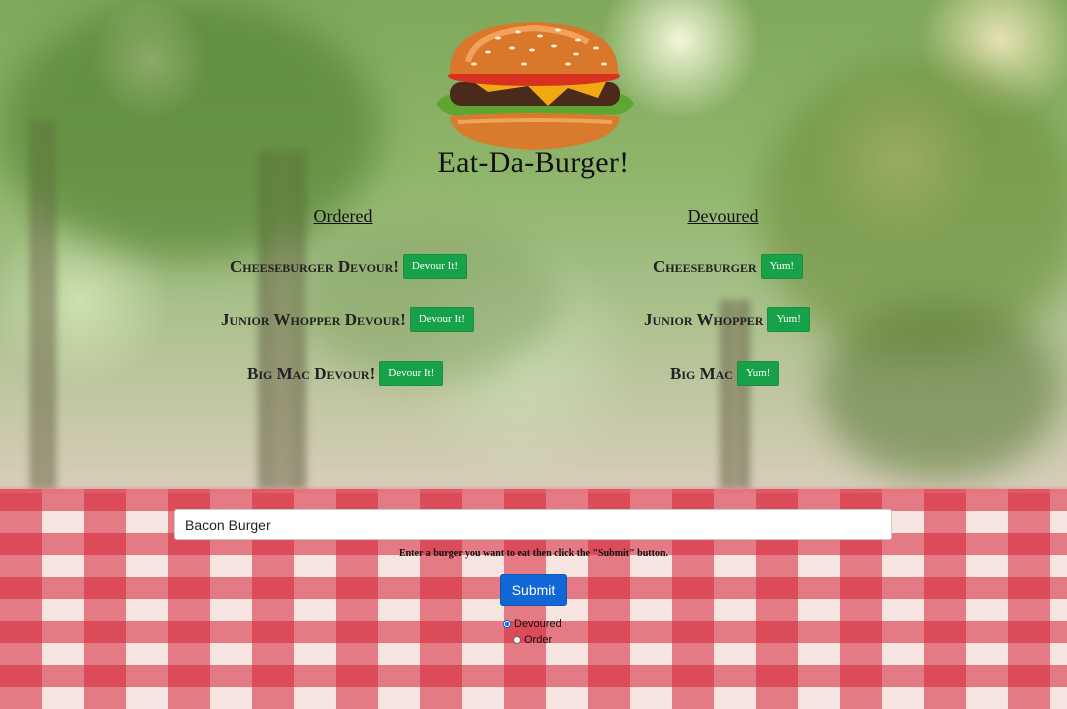 The image size is (1067, 709). I want to click on burger-logo-icon, so click(535, 86).